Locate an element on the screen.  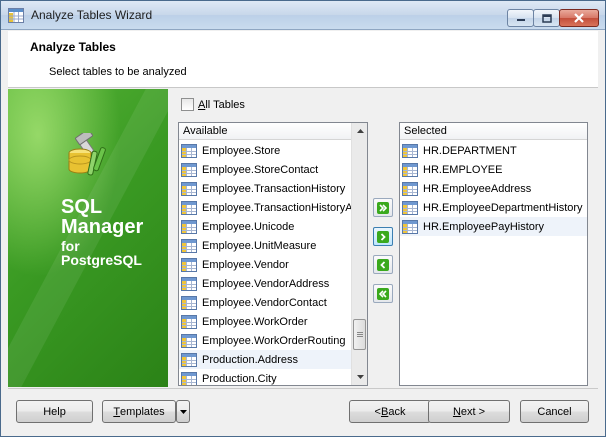
list-item-label: Employee.StoreContact is located at coordinates (260, 169).